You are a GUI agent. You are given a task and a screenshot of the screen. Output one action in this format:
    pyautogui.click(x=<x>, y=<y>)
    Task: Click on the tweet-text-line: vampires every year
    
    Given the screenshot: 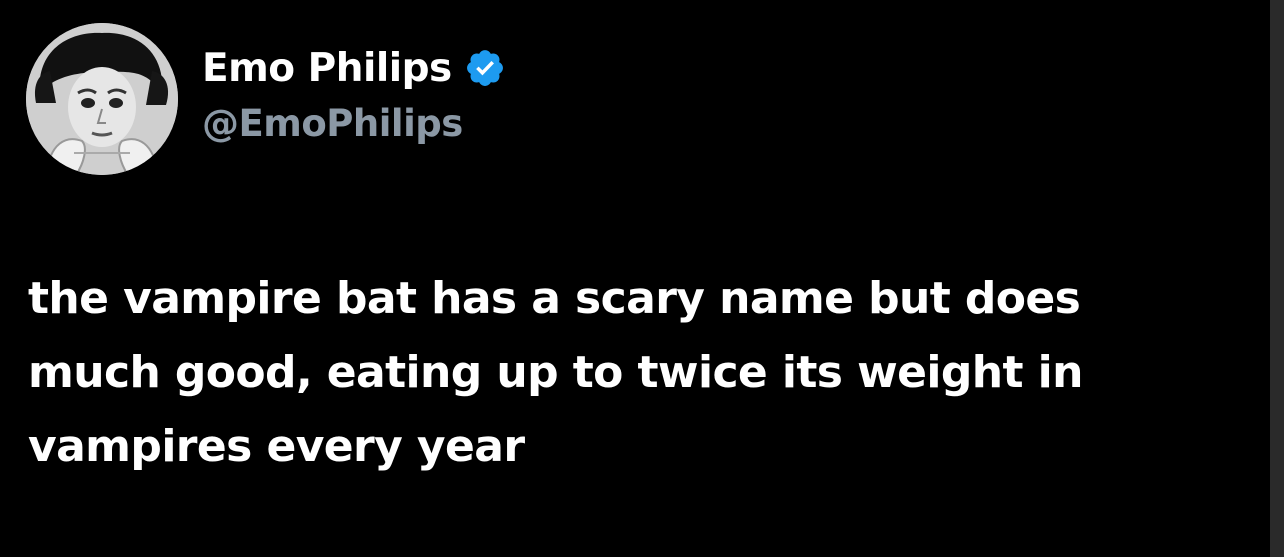 What is the action you would take?
    pyautogui.click(x=276, y=446)
    